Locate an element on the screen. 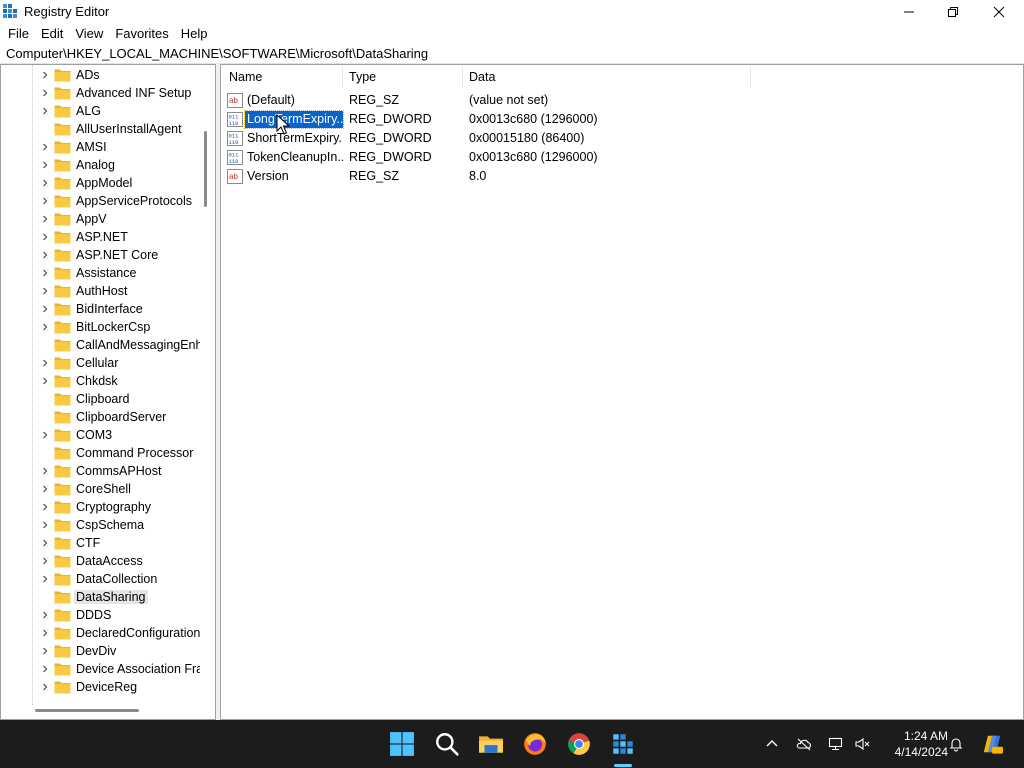 Image resolution: width=1024 pixels, height=768 pixels. copilot-button is located at coordinates (992, 744).